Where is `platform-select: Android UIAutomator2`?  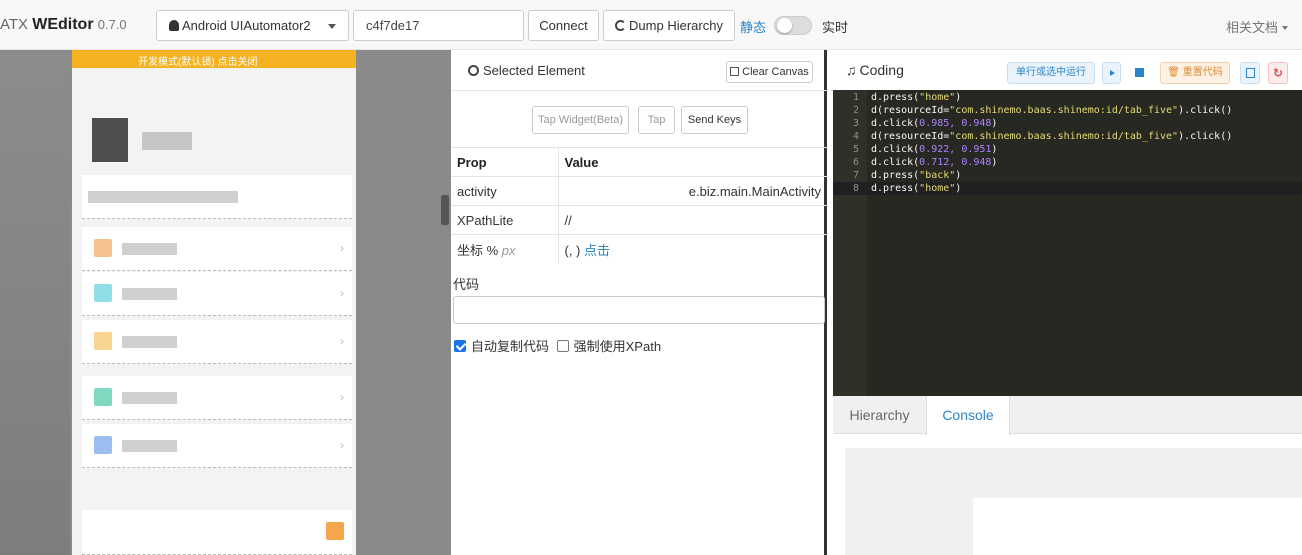
platform-select: Android UIAutomator2 is located at coordinates (252, 25).